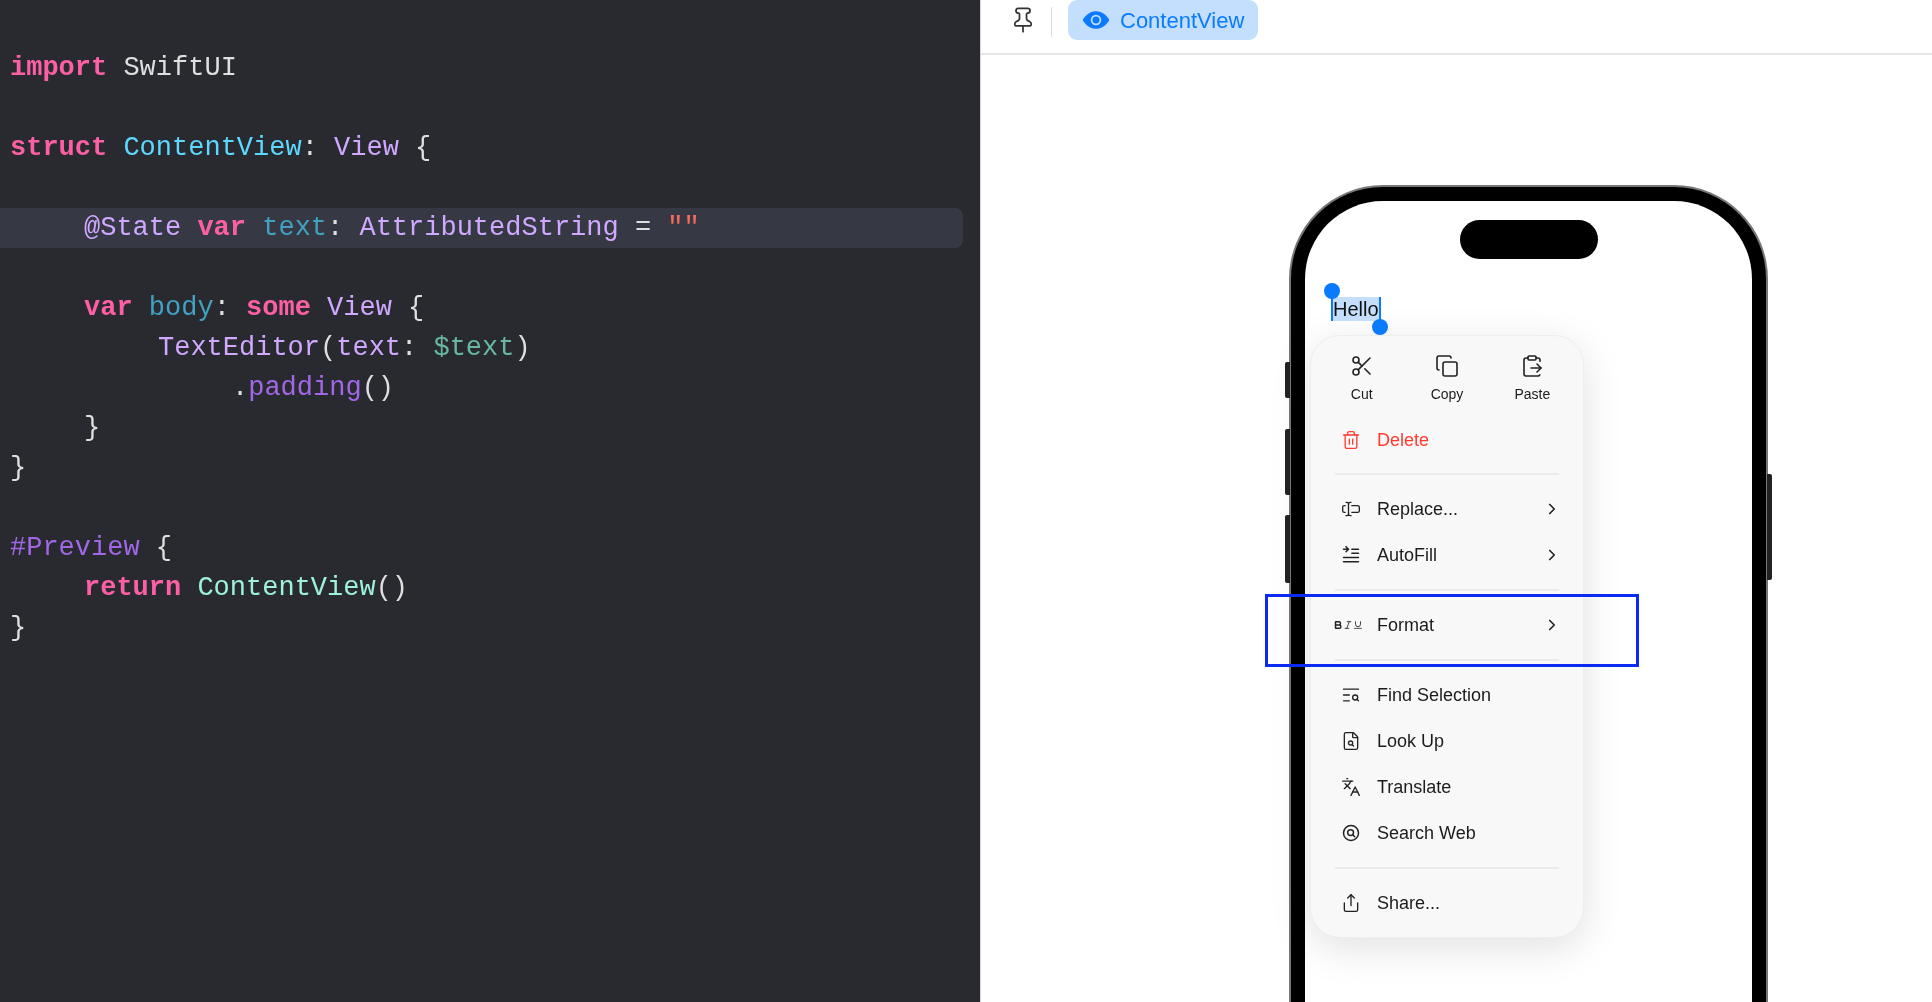  I want to click on menu-item: Format, so click(1447, 625).